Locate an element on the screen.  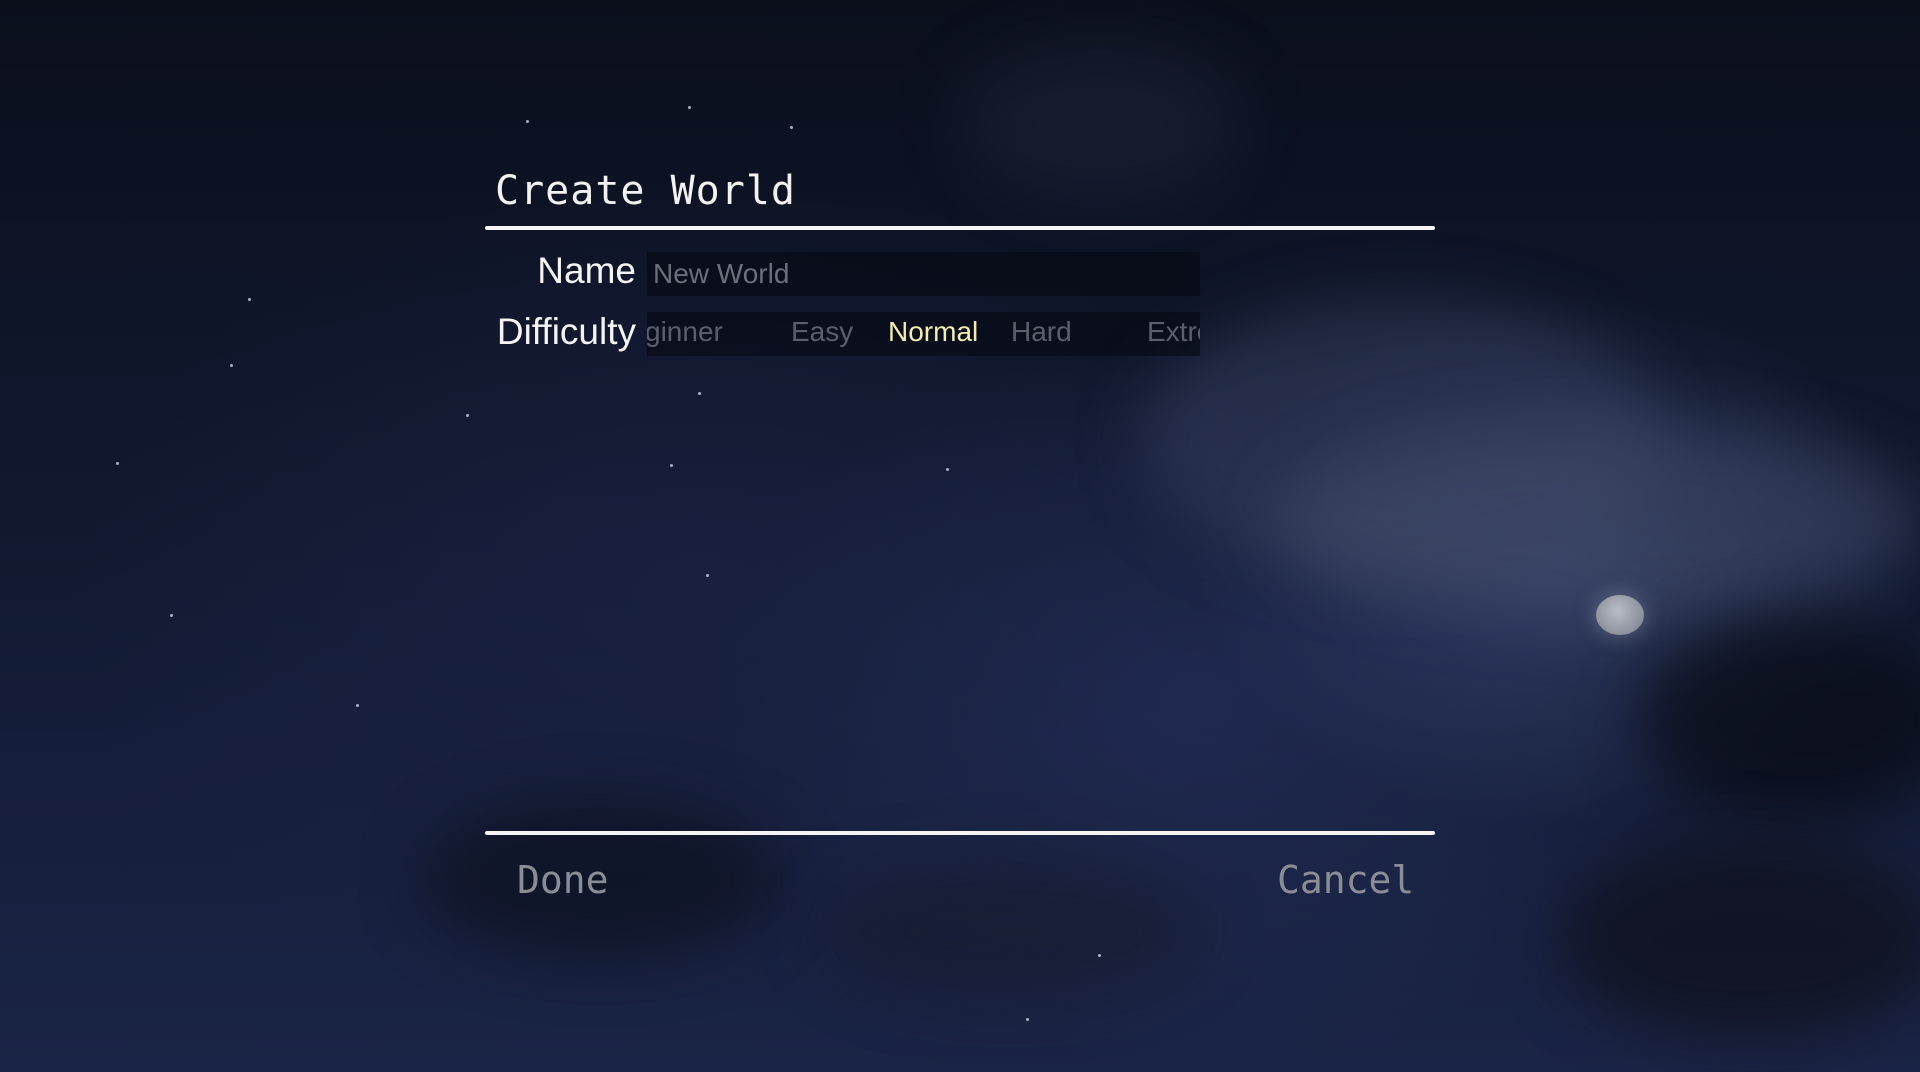
world-name-input is located at coordinates (923, 274).